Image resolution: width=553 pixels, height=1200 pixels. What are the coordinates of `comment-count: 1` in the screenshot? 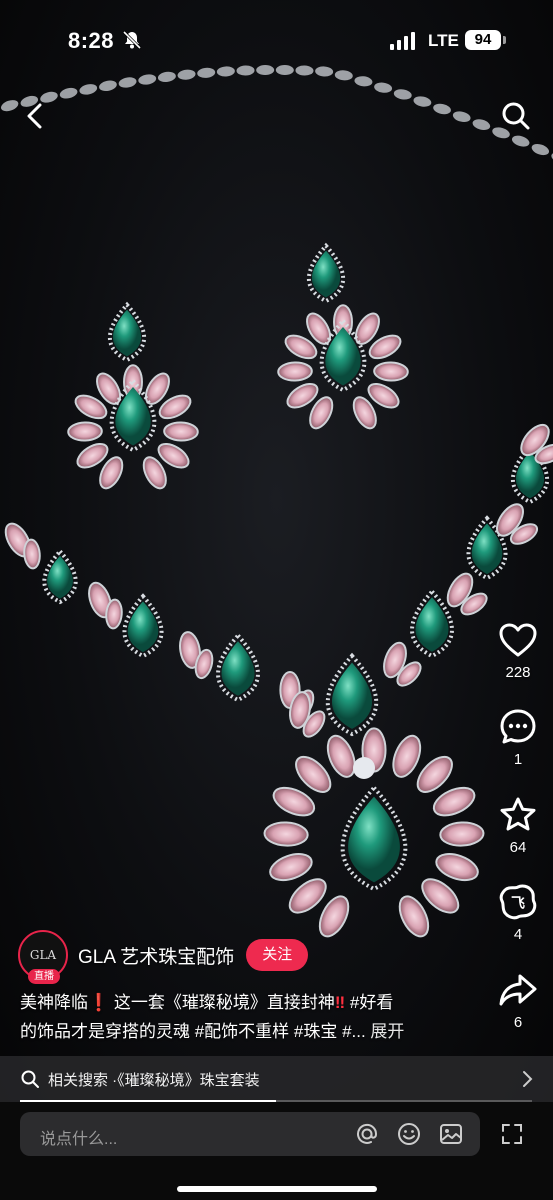 It's located at (518, 759).